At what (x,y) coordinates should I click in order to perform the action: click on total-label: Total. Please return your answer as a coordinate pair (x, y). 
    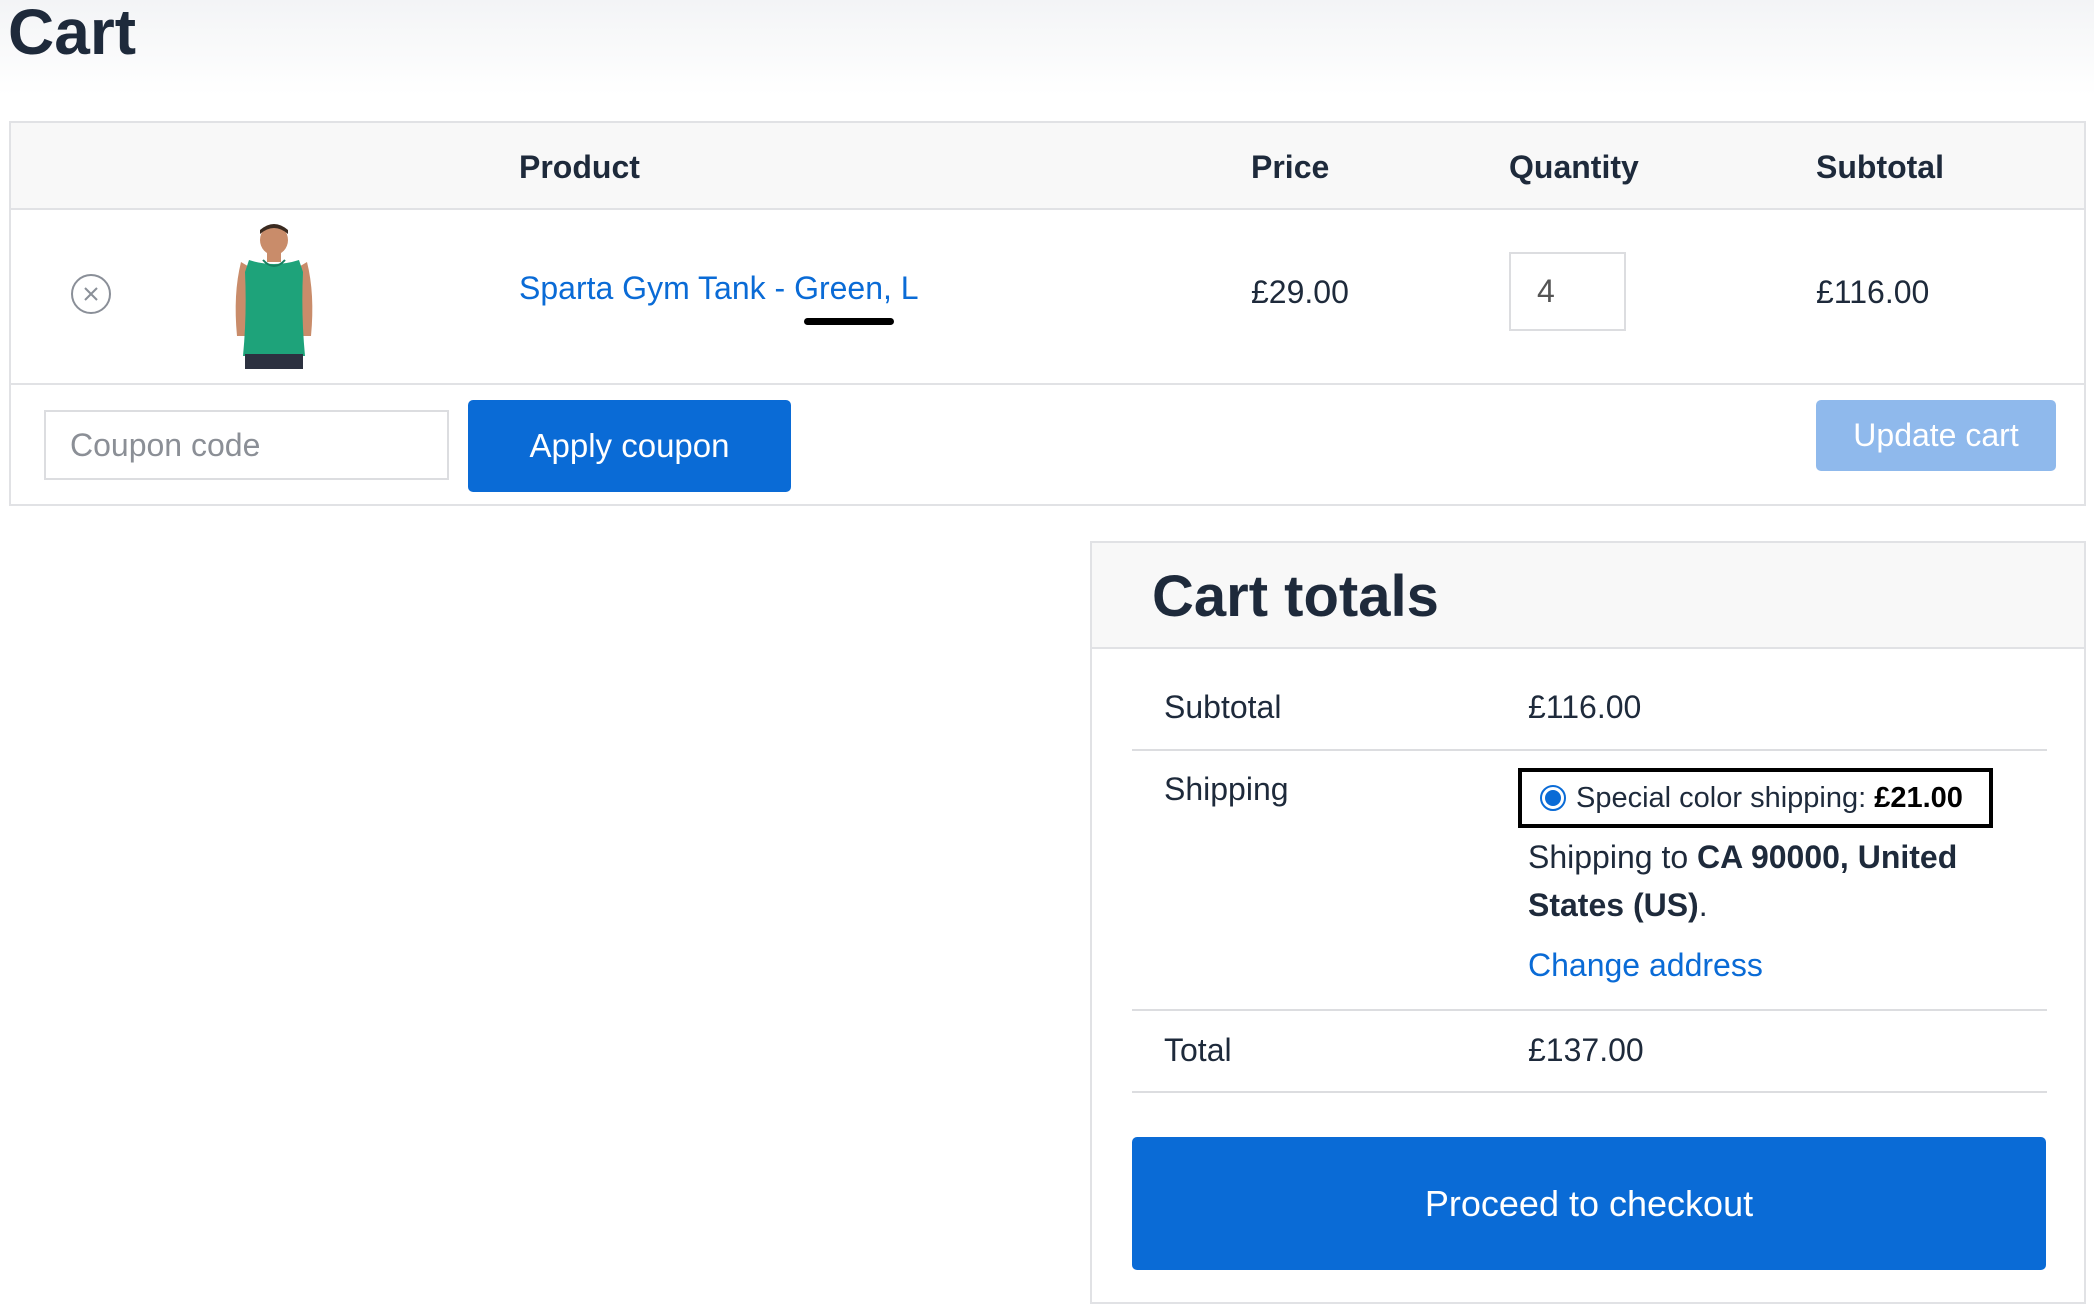
    Looking at the image, I should click on (1198, 1050).